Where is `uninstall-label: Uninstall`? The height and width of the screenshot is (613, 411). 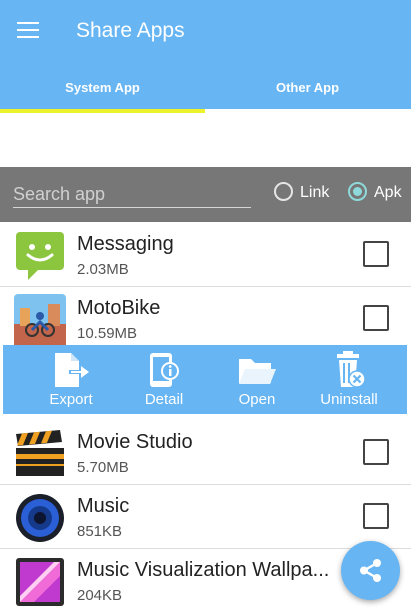 uninstall-label: Uninstall is located at coordinates (349, 399).